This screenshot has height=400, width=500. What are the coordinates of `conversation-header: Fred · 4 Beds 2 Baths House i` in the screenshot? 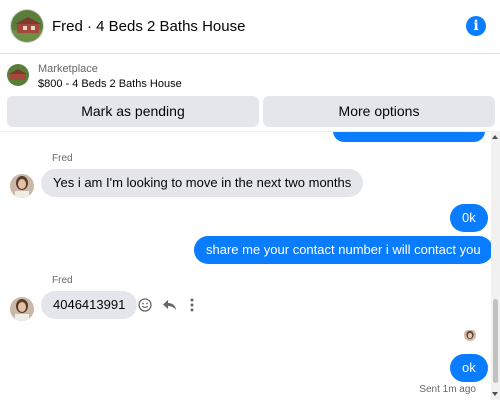 It's located at (250, 27).